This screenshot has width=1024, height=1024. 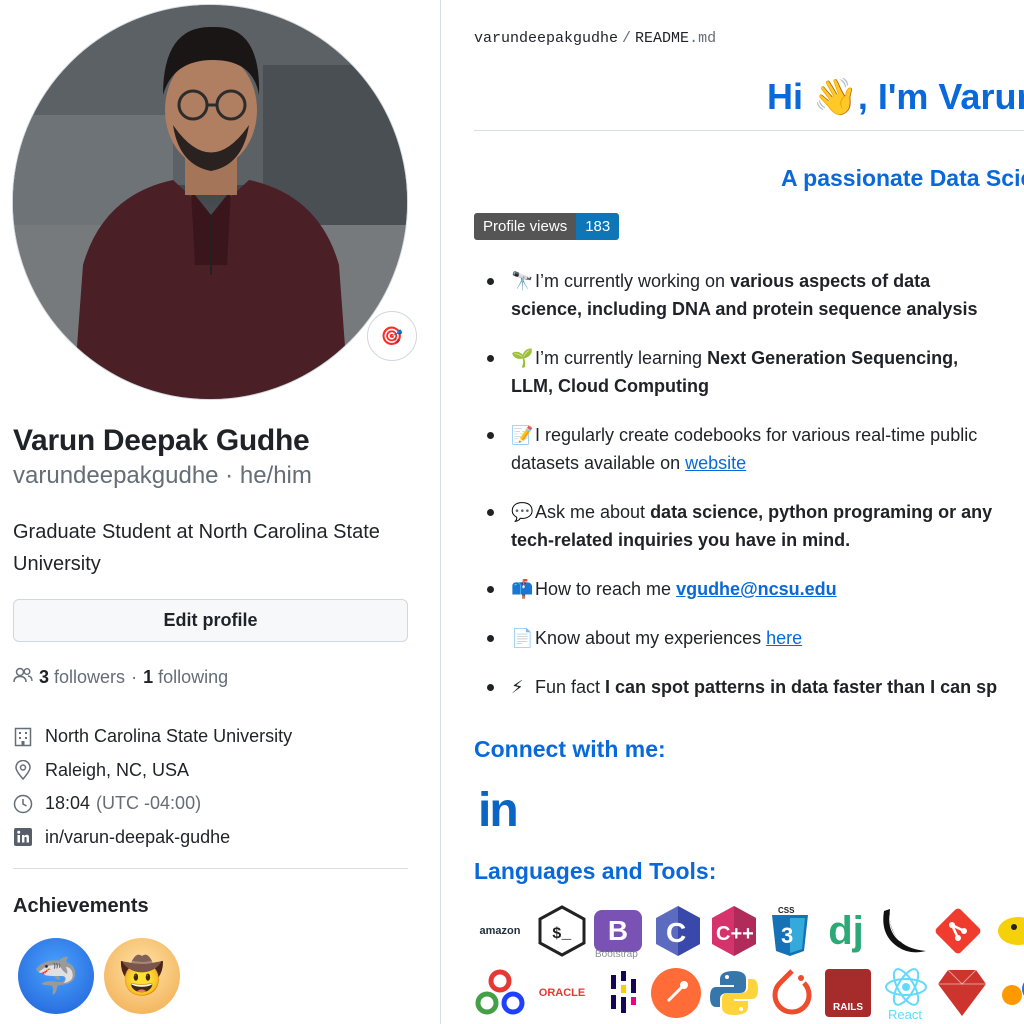 What do you see at coordinates (624, 993) in the screenshot?
I see `pandas-icon` at bounding box center [624, 993].